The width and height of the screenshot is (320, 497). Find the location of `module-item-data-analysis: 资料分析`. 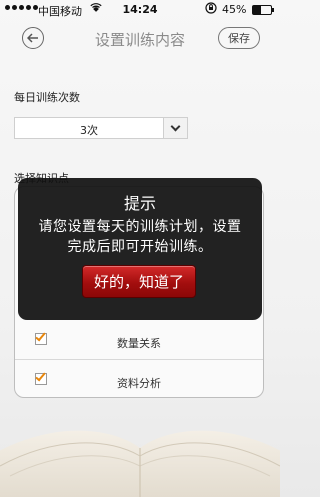

module-item-data-analysis: 资料分析 is located at coordinates (139, 381).